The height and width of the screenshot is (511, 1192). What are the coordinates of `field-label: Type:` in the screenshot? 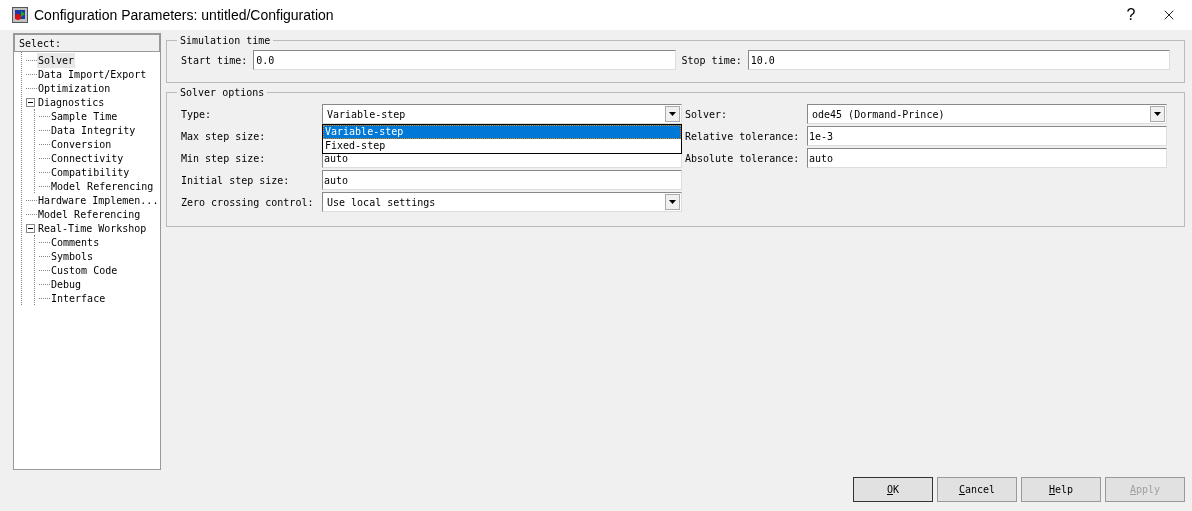 It's located at (197, 114).